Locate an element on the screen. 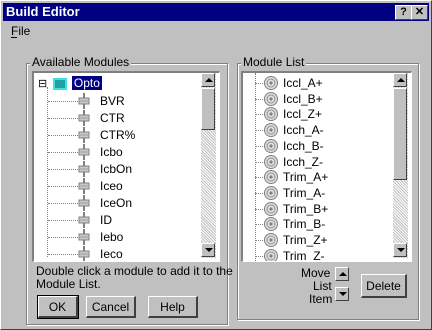 The height and width of the screenshot is (330, 432). available-scrollbar is located at coordinates (208, 165).